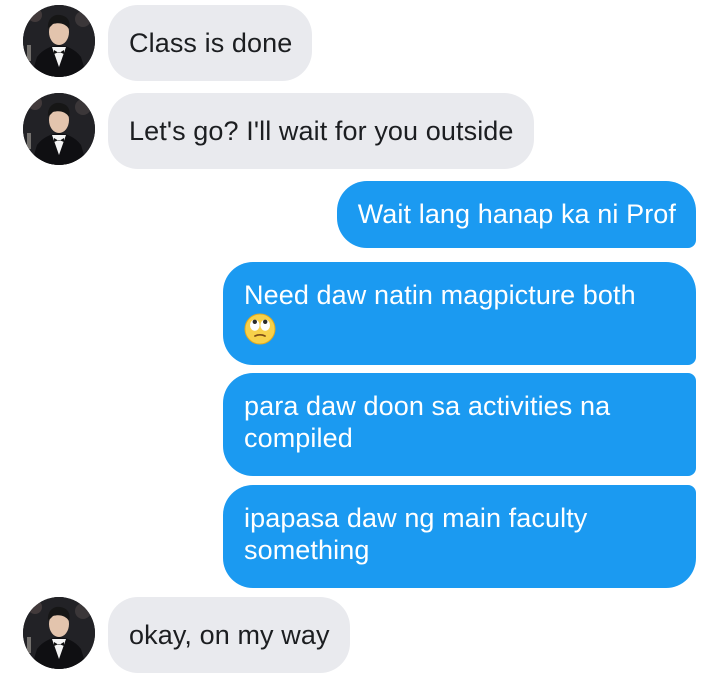  What do you see at coordinates (260, 329) in the screenshot?
I see `eye-roll-emoji` at bounding box center [260, 329].